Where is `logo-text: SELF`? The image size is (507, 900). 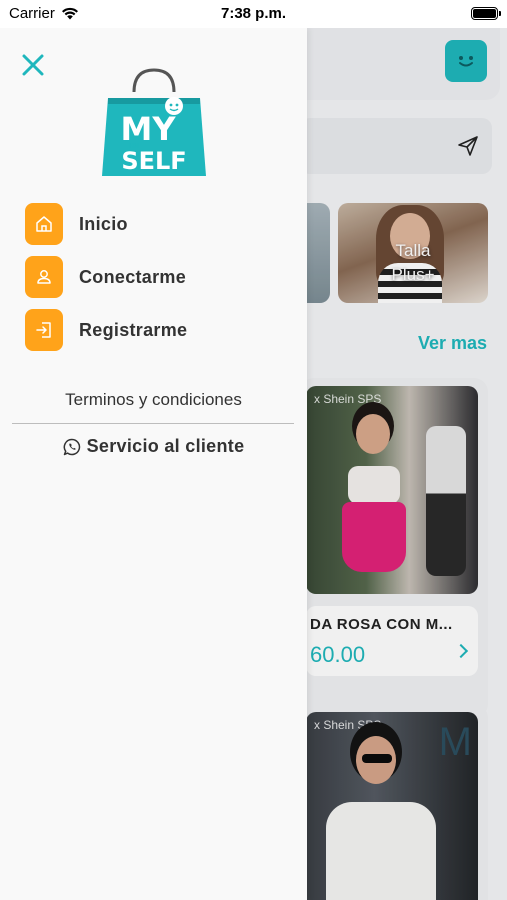 logo-text: SELF is located at coordinates (153, 161).